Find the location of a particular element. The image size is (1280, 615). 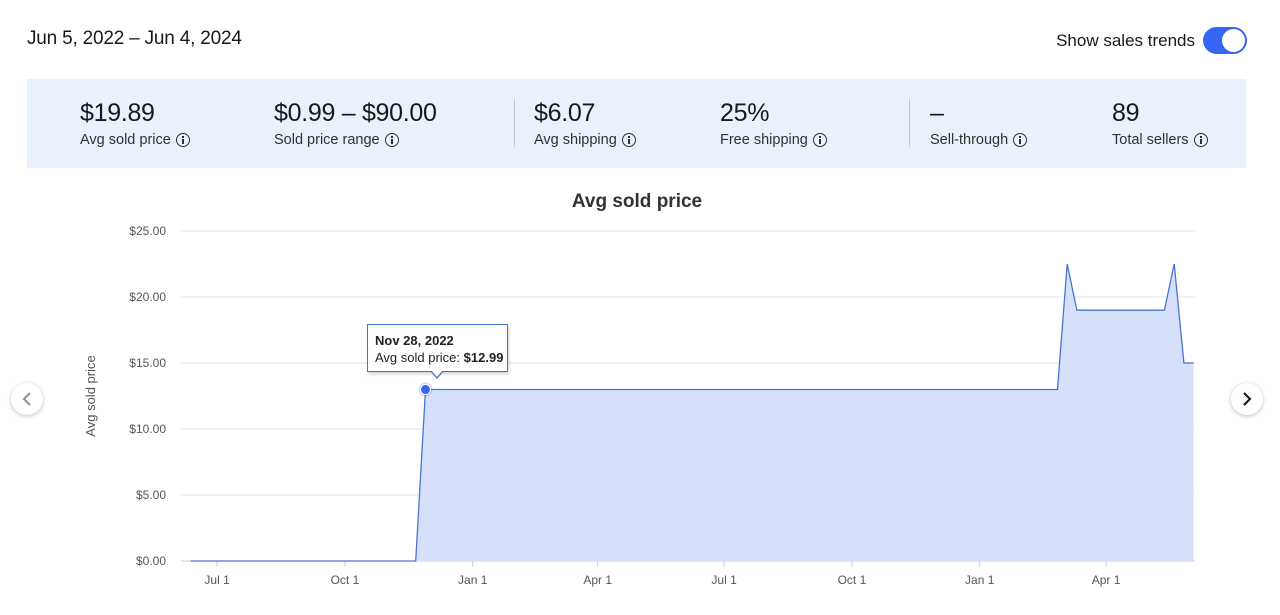

sales-trends-label: Show sales trends is located at coordinates (1125, 40).